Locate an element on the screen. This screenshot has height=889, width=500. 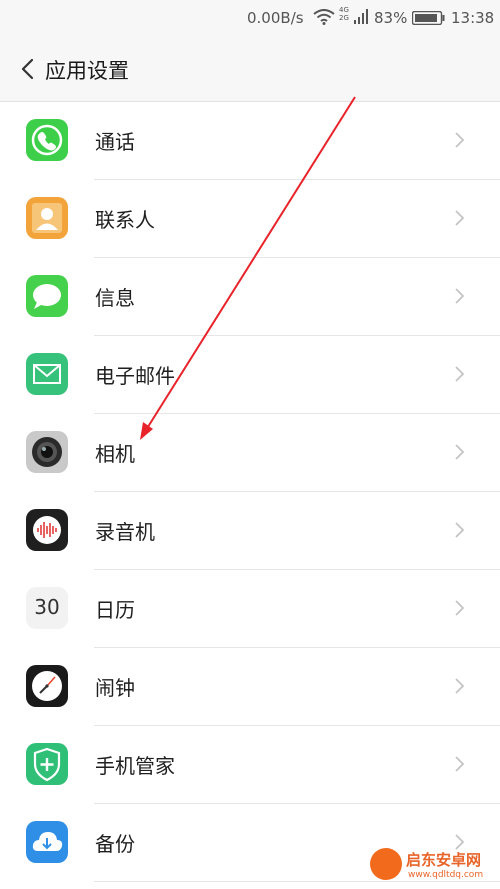
camera-icon is located at coordinates (47, 452).